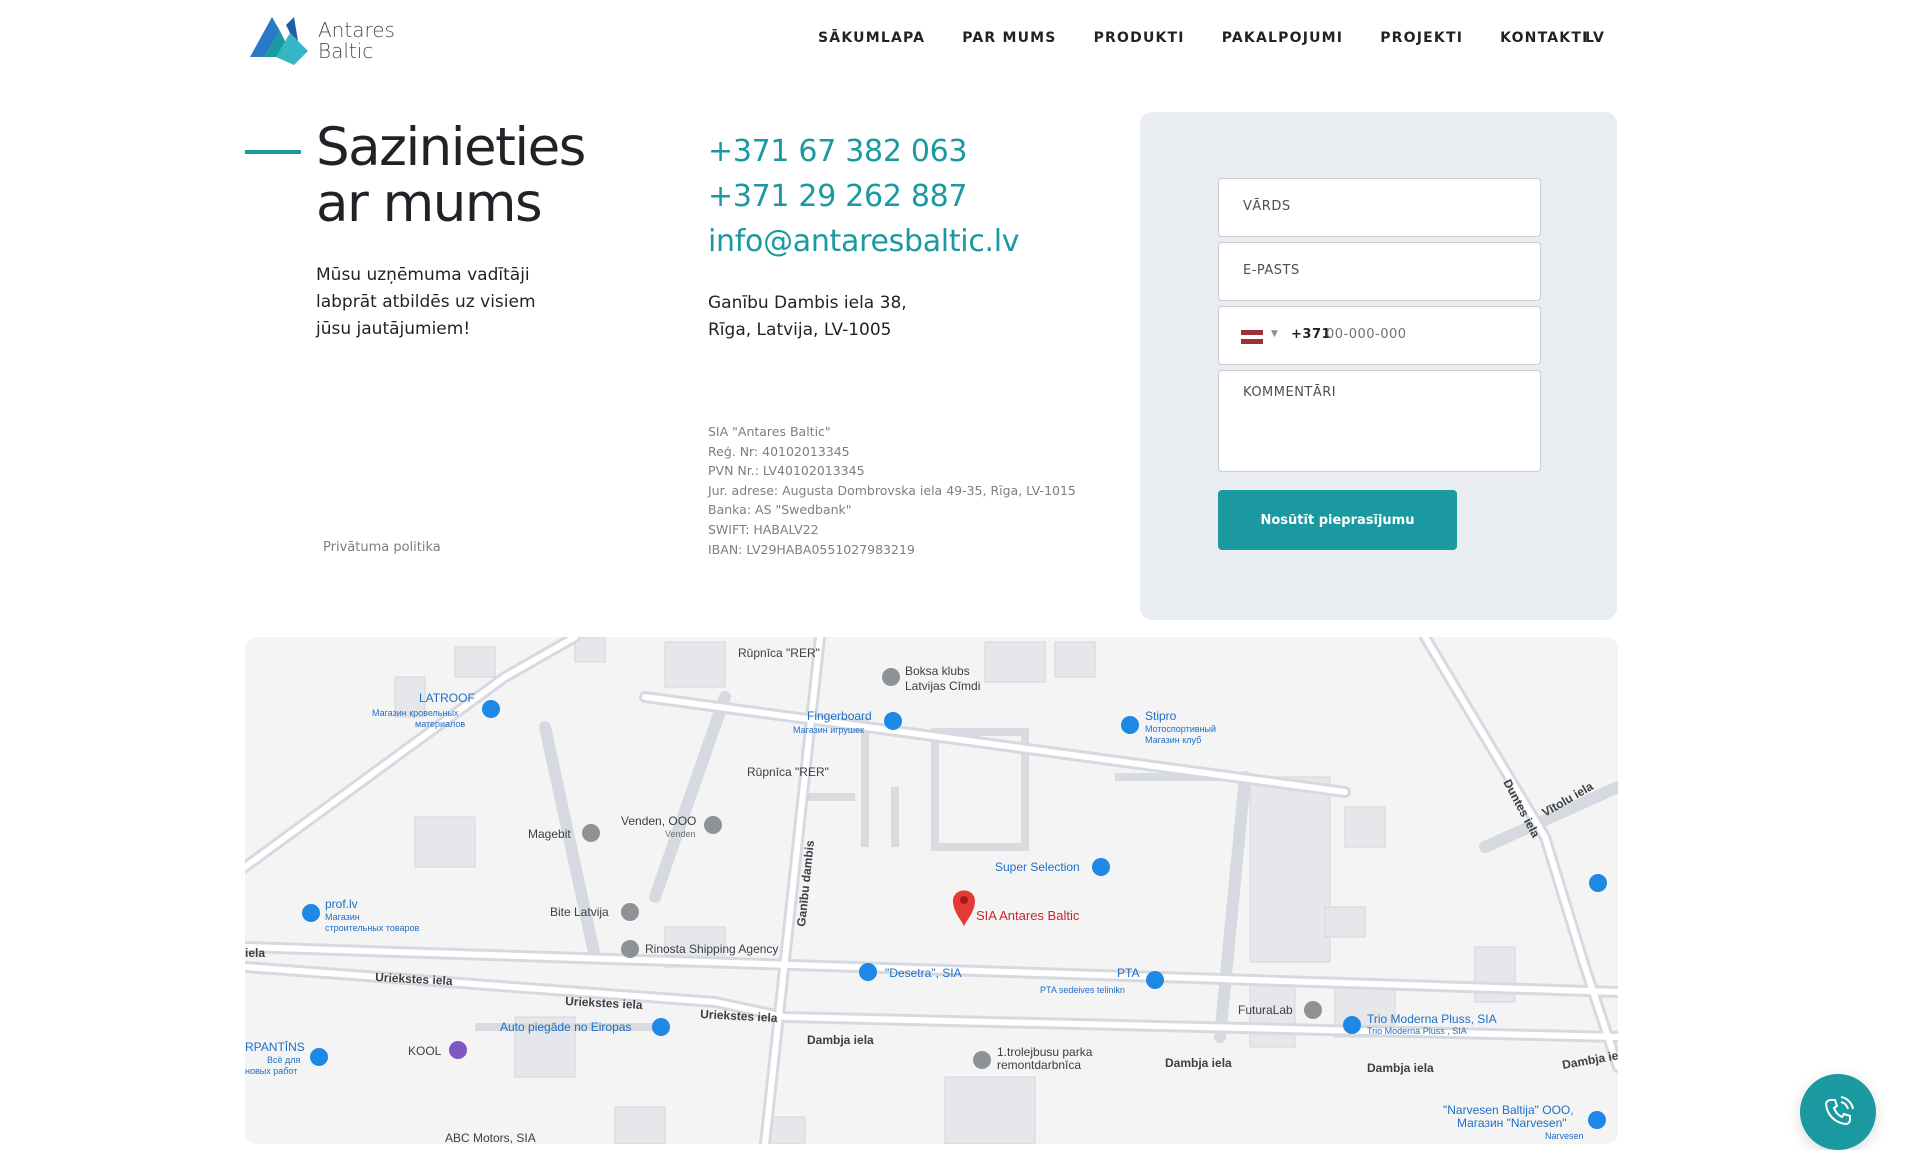  I want to click on poi-label: строительных товаров, so click(372, 928).